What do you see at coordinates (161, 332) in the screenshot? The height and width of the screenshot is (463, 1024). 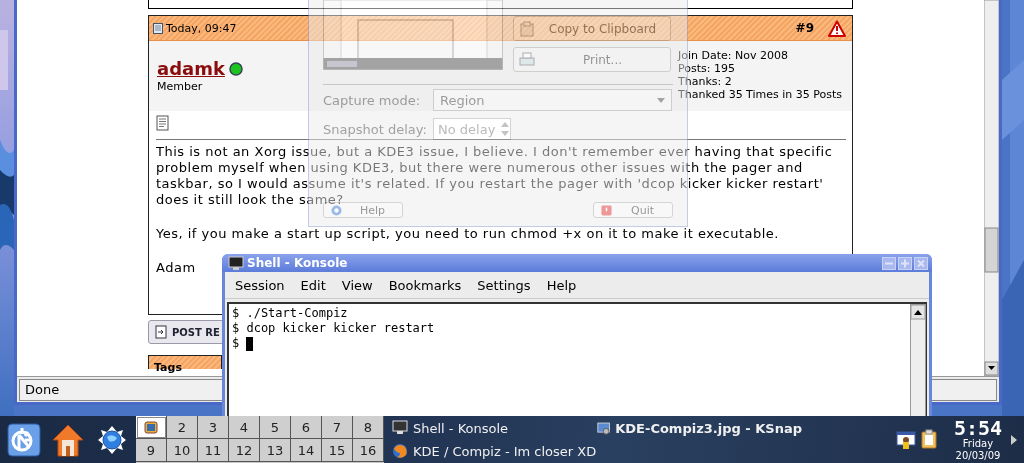 I see `reply-icon` at bounding box center [161, 332].